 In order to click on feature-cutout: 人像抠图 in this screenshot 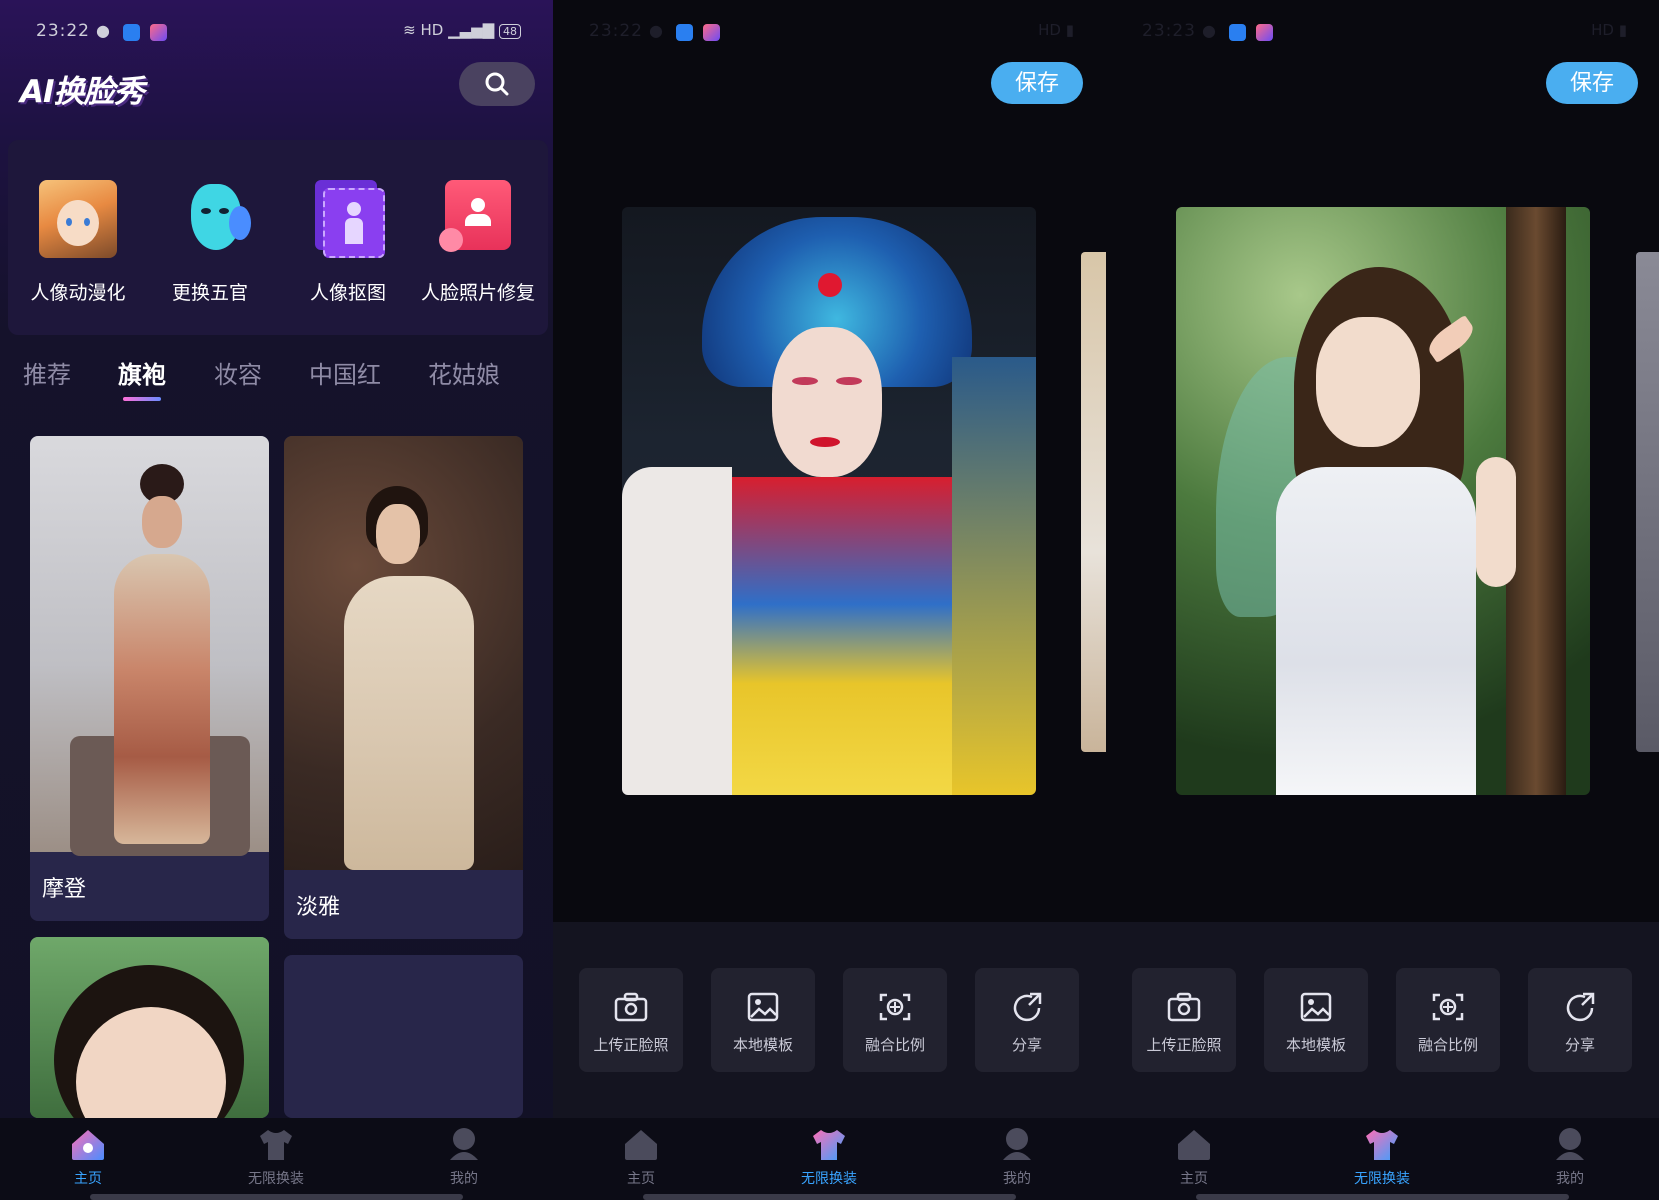, I will do `click(348, 242)`.